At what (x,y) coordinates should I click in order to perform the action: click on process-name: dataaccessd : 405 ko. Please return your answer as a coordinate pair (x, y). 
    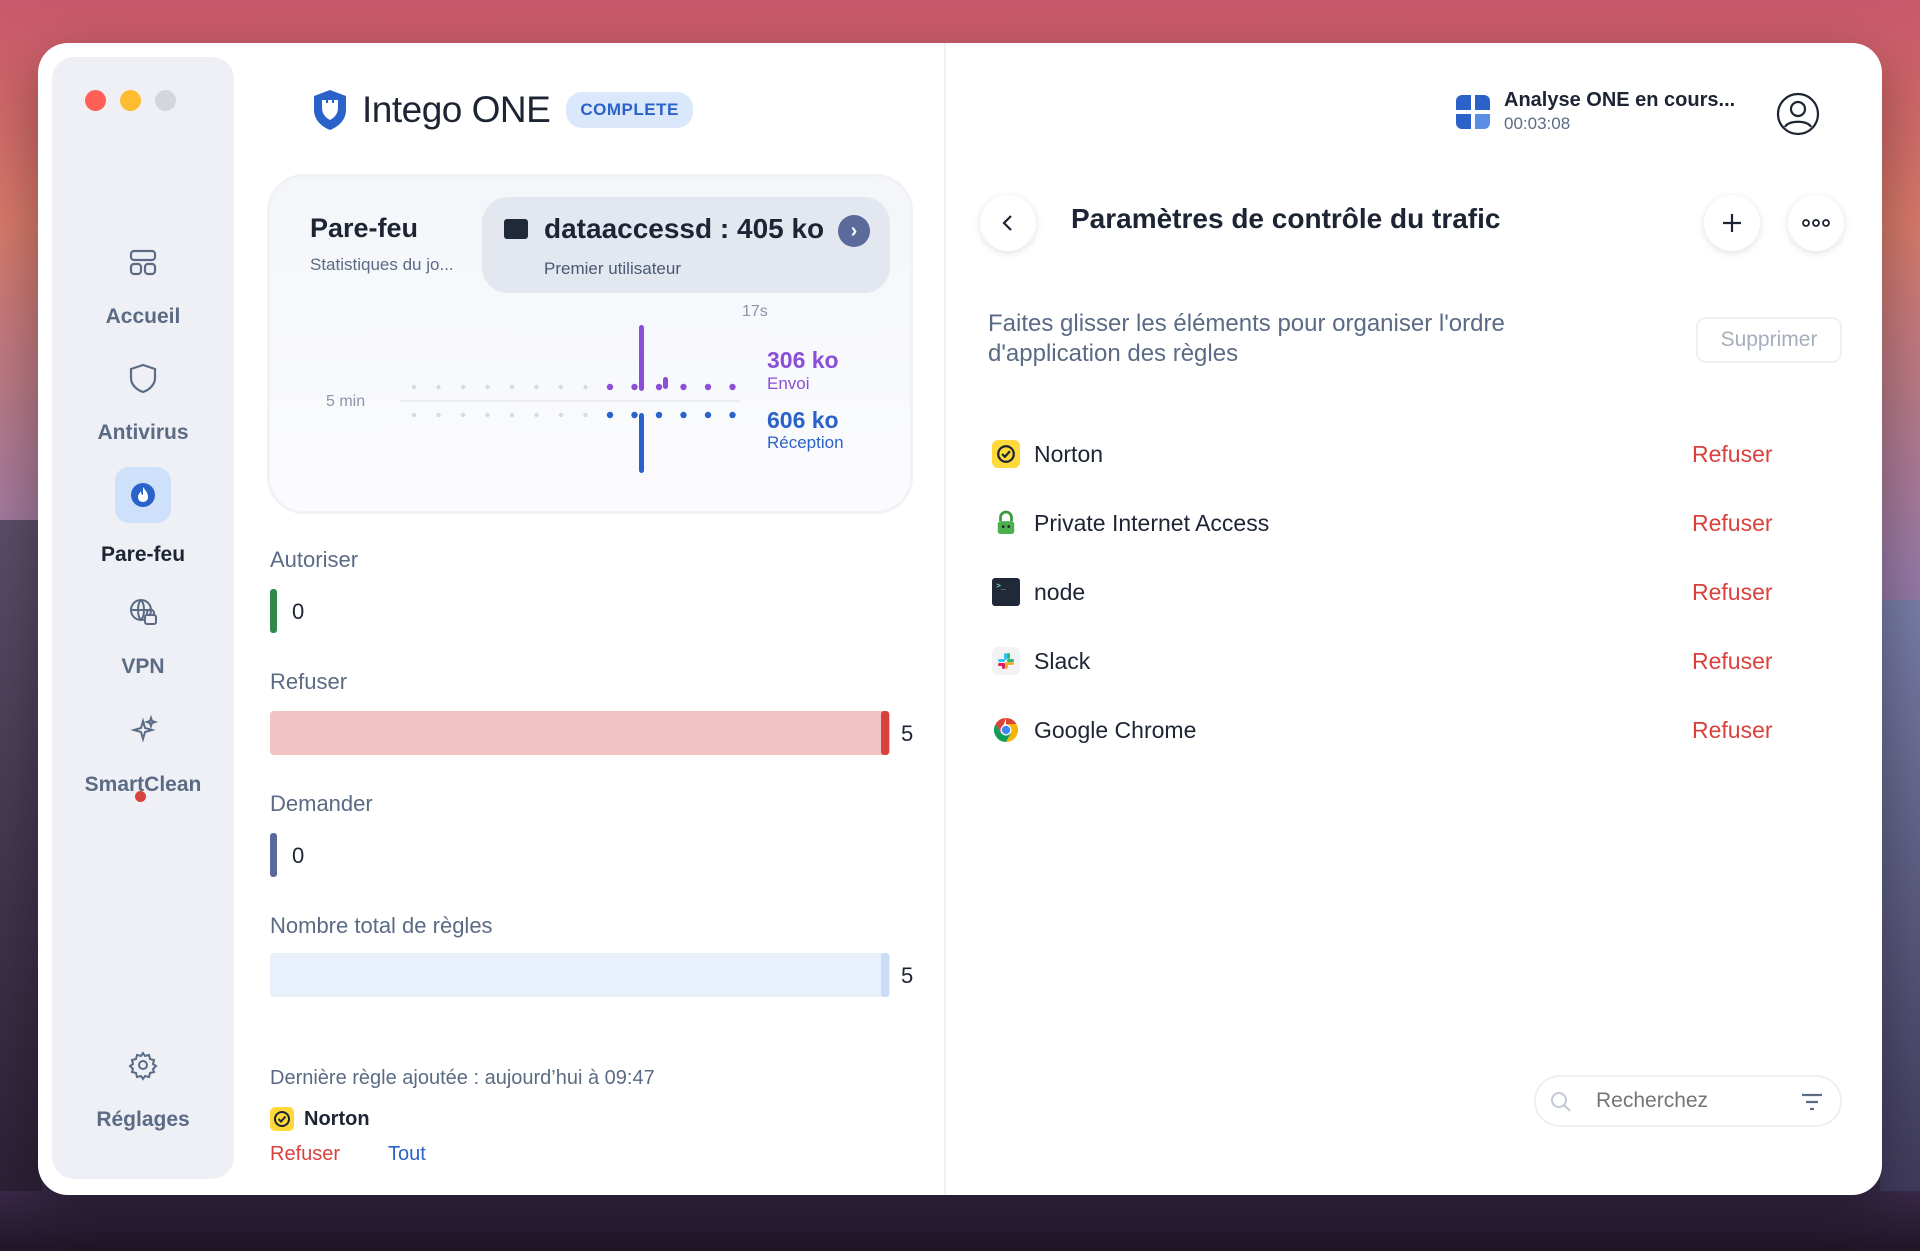
    Looking at the image, I should click on (684, 228).